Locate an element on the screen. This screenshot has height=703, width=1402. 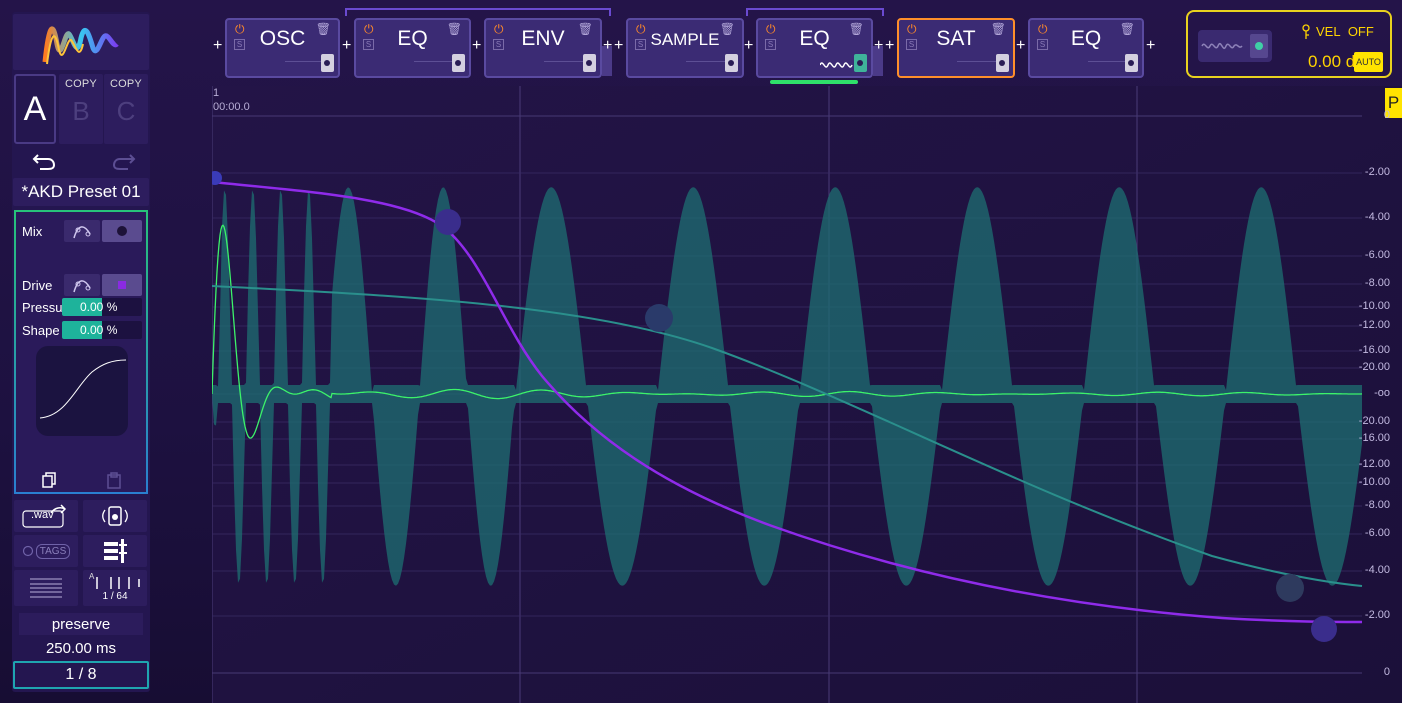
time-position: 00:00.0 is located at coordinates (231, 107).